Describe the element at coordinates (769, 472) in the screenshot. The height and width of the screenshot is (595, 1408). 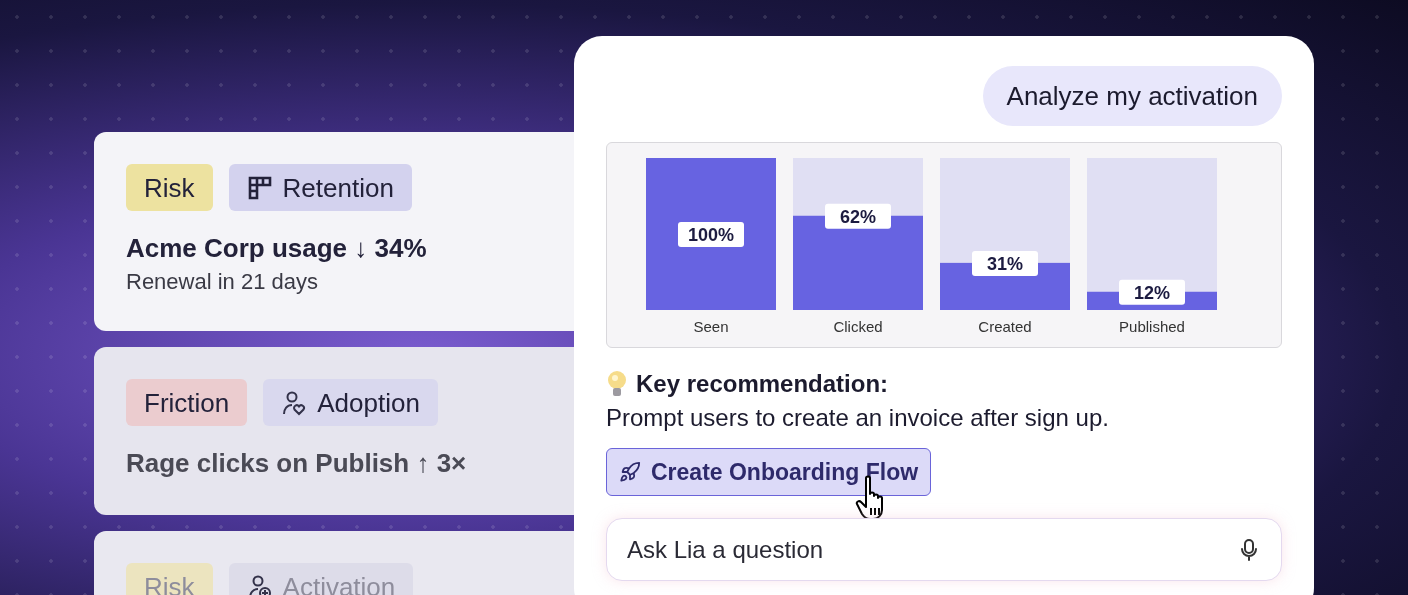
I see `create-flow-button: Create Onboarding Flow` at that location.